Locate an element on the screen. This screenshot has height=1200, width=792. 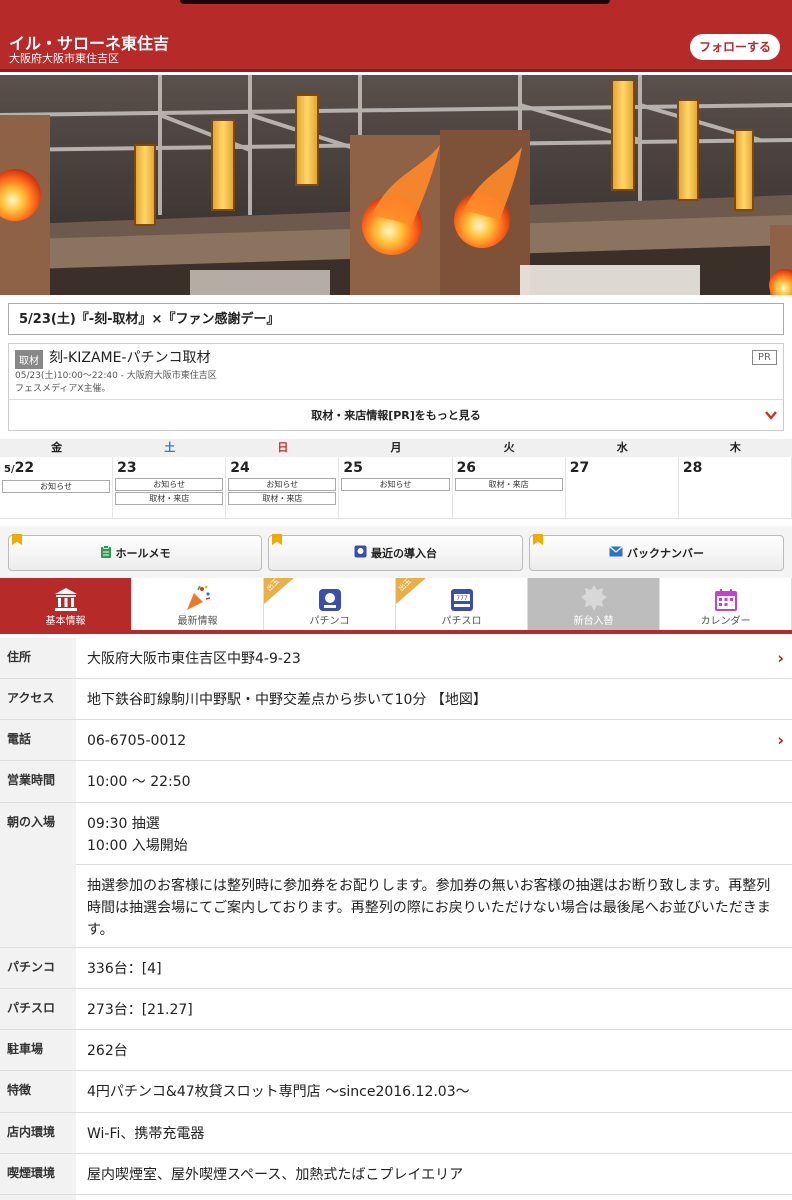
hall-location: 大阪府大阪市東住吉区 is located at coordinates (64, 58).